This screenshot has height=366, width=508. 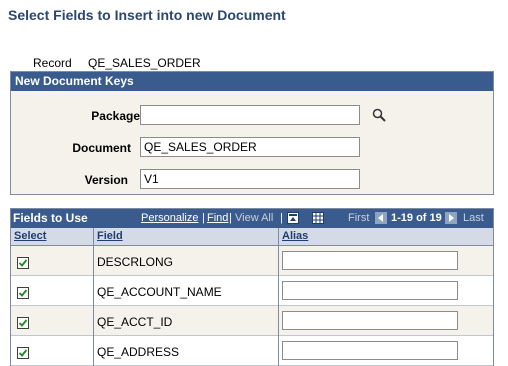 What do you see at coordinates (135, 262) in the screenshot?
I see `field-name: DESCRLONG` at bounding box center [135, 262].